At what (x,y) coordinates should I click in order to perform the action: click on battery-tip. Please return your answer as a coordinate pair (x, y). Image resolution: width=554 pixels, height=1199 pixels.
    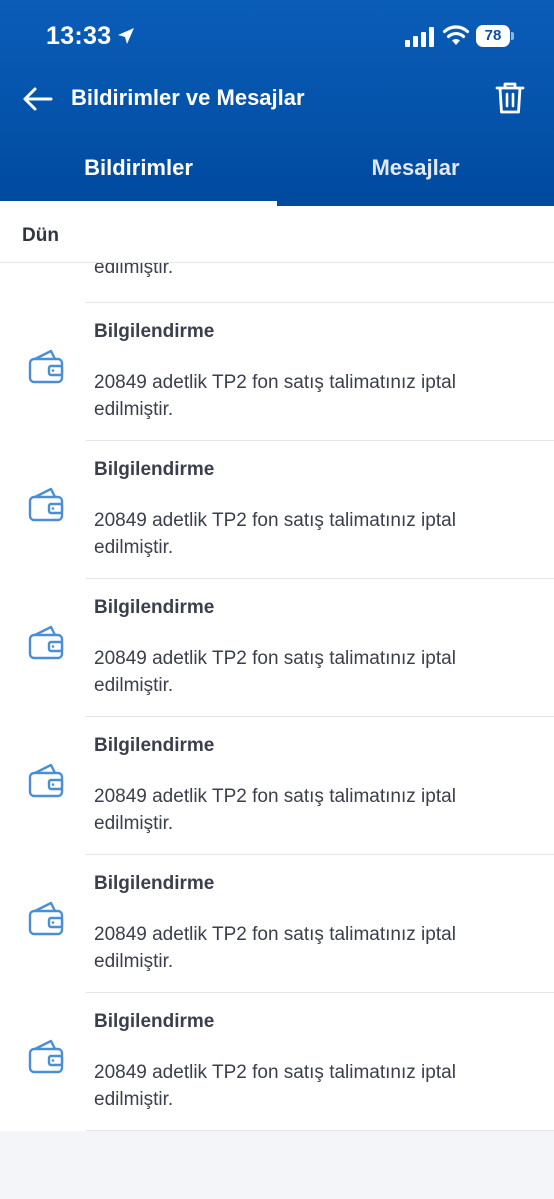
    Looking at the image, I should click on (512, 36).